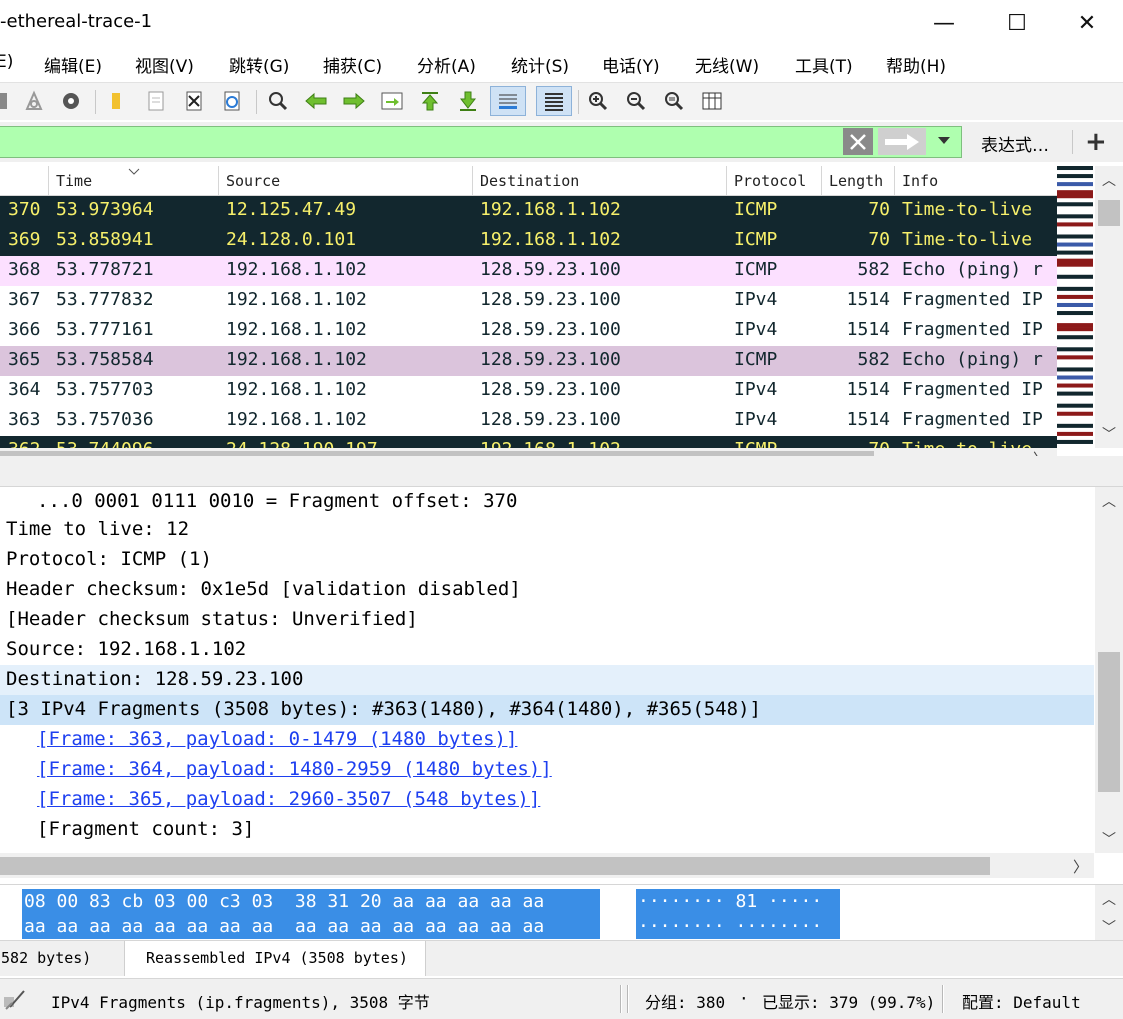 This screenshot has width=1123, height=1019. Describe the element at coordinates (674, 101) in the screenshot. I see `zoom-normal-button` at that location.